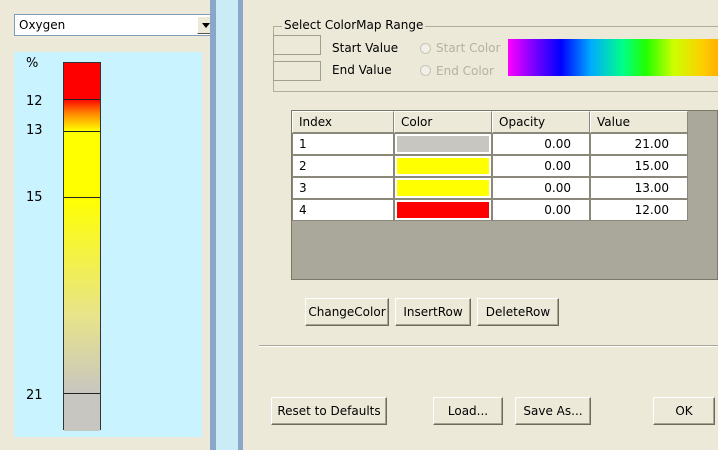  I want to click on legend-segment-gray, so click(82, 412).